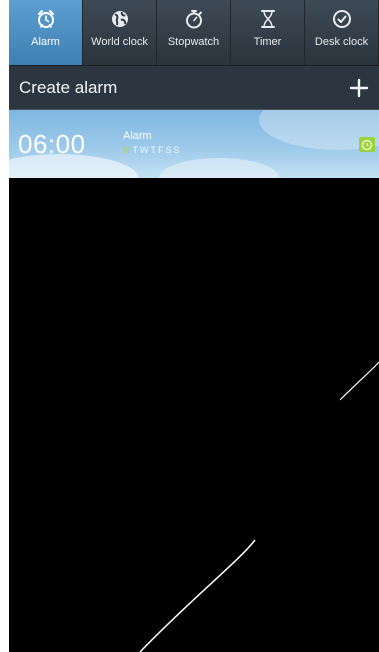 The image size is (379, 652). What do you see at coordinates (268, 19) in the screenshot?
I see `hourglass-icon` at bounding box center [268, 19].